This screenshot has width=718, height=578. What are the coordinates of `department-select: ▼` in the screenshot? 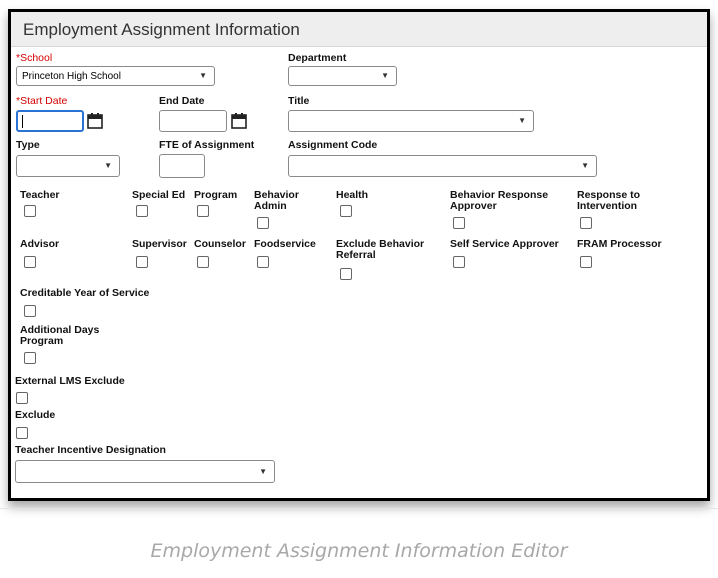 It's located at (342, 76).